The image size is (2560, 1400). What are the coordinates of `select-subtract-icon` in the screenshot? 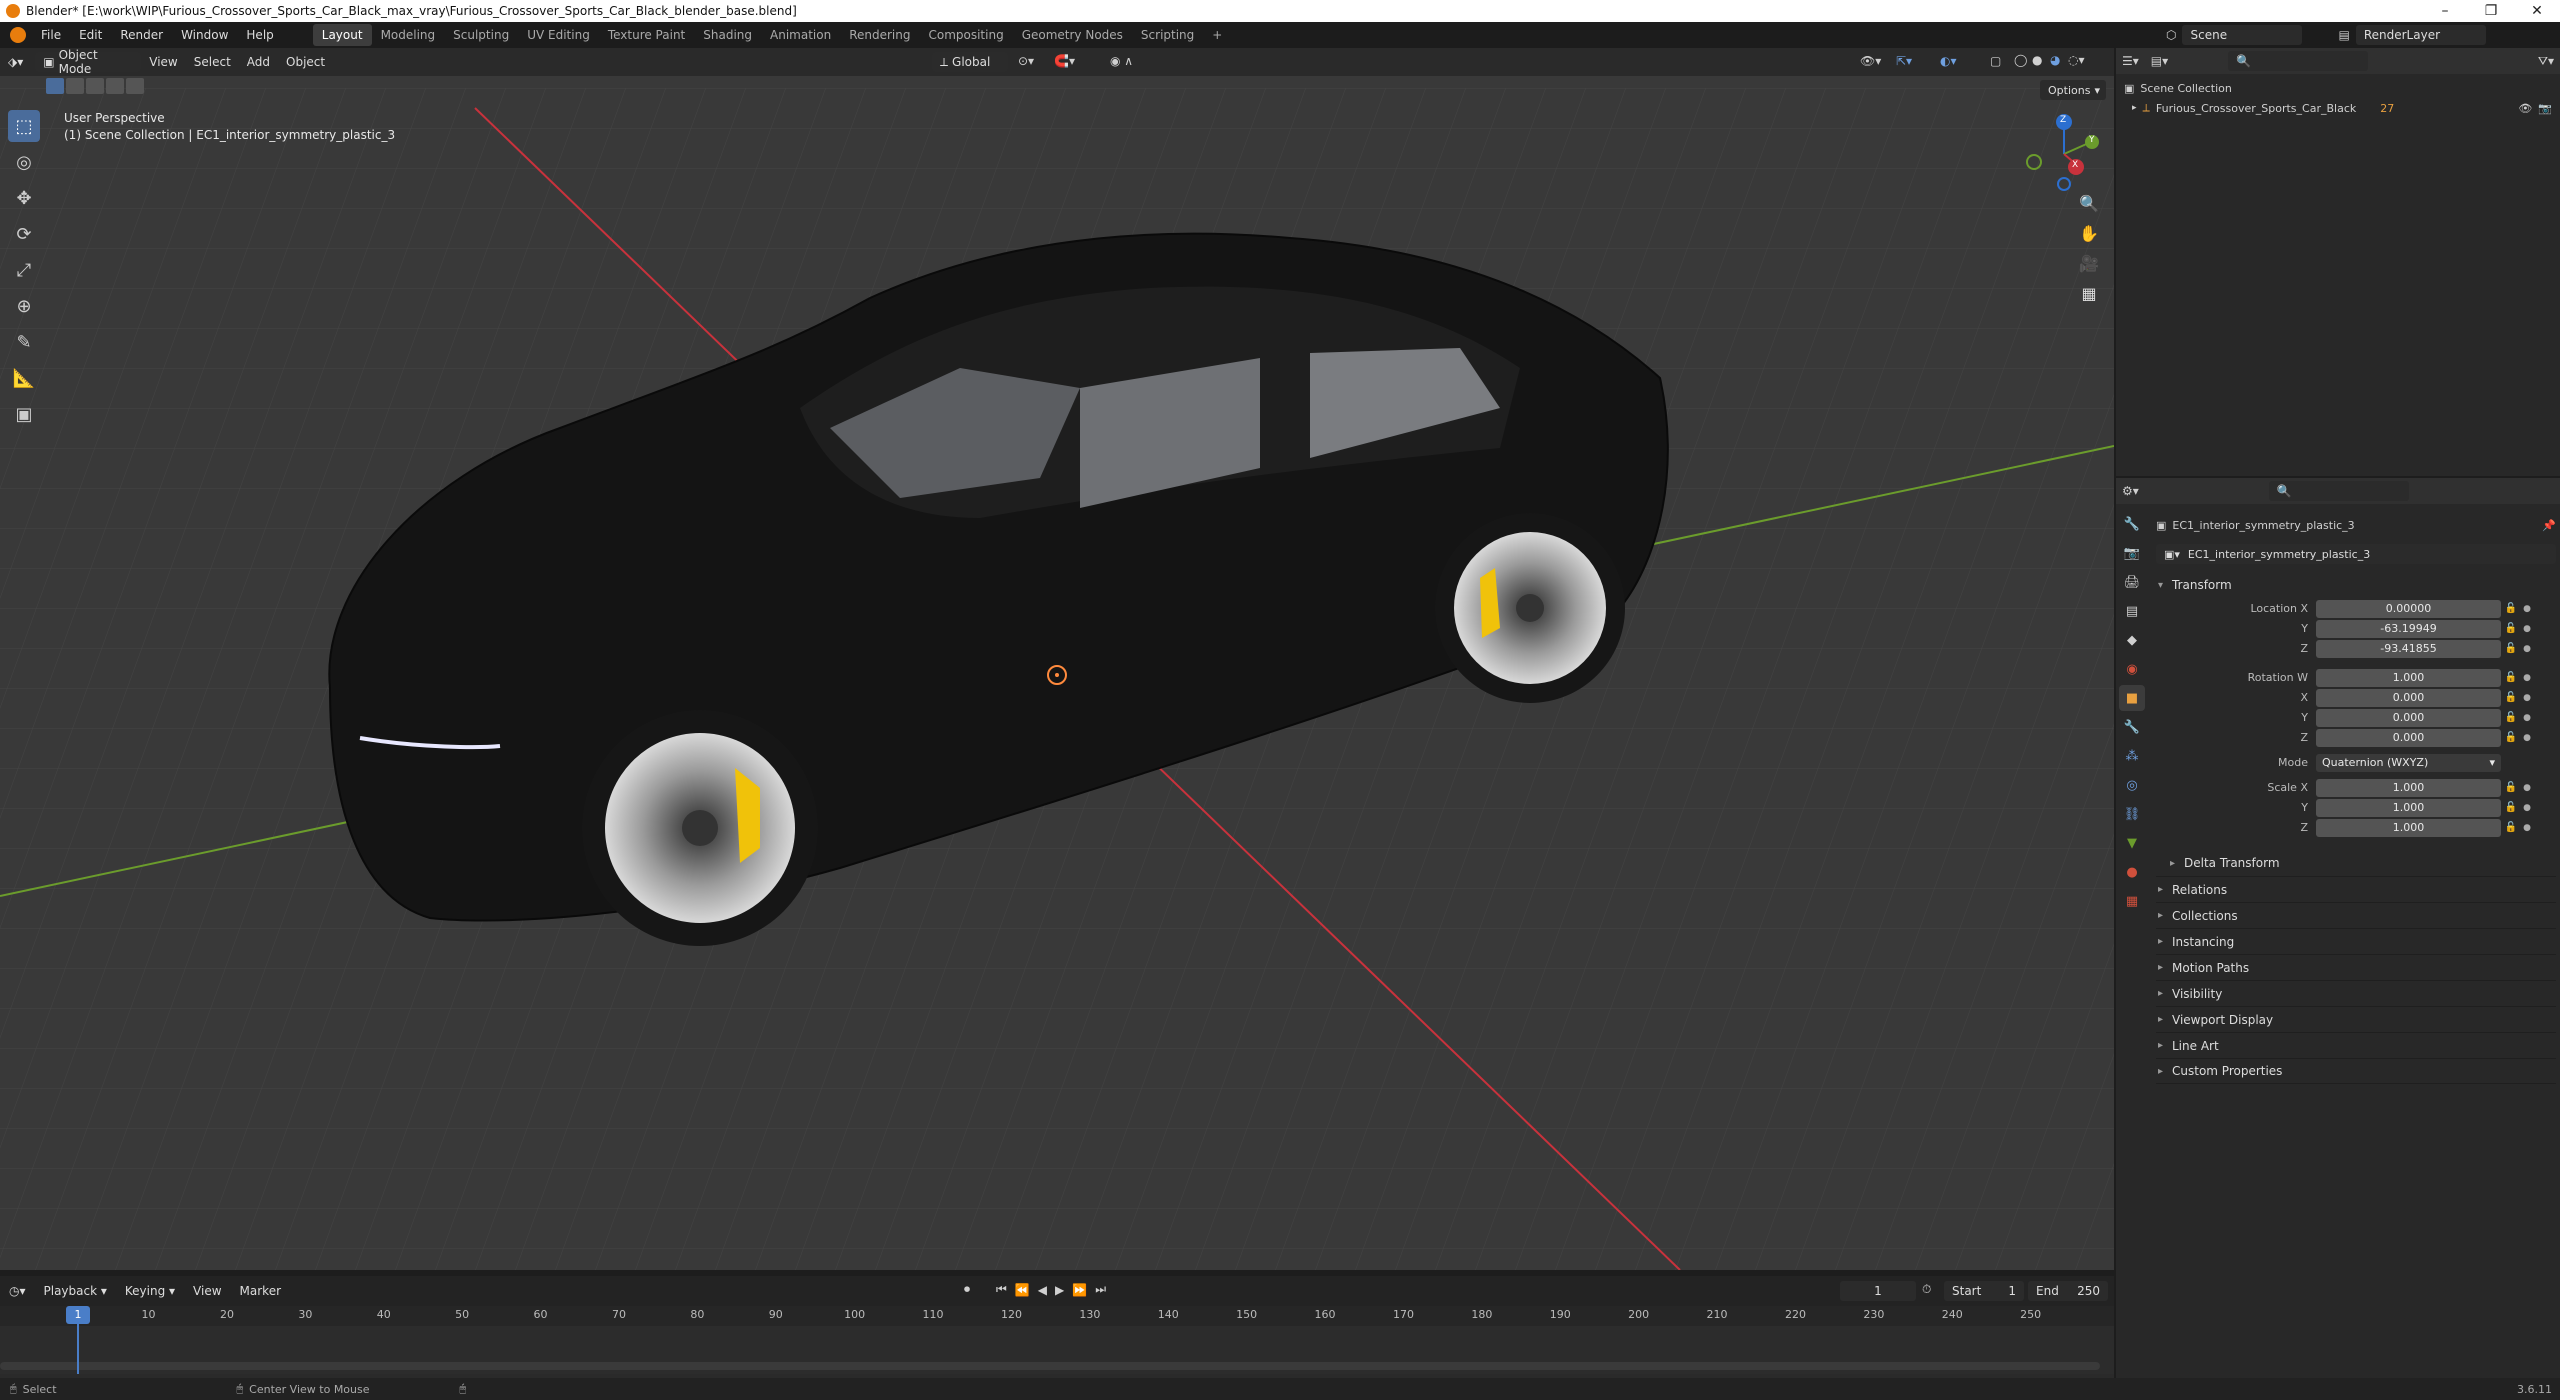 It's located at (95, 86).